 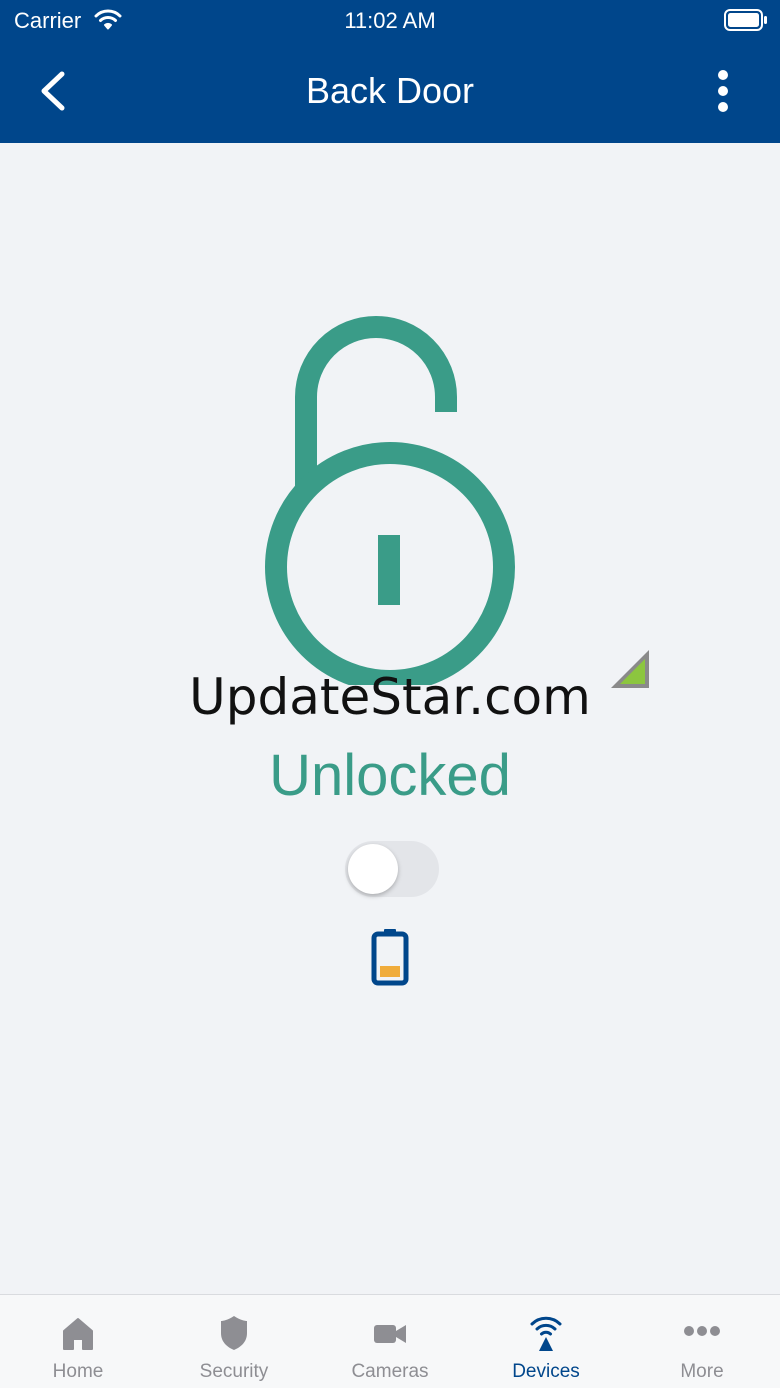 I want to click on video-camera-icon, so click(x=390, y=1334).